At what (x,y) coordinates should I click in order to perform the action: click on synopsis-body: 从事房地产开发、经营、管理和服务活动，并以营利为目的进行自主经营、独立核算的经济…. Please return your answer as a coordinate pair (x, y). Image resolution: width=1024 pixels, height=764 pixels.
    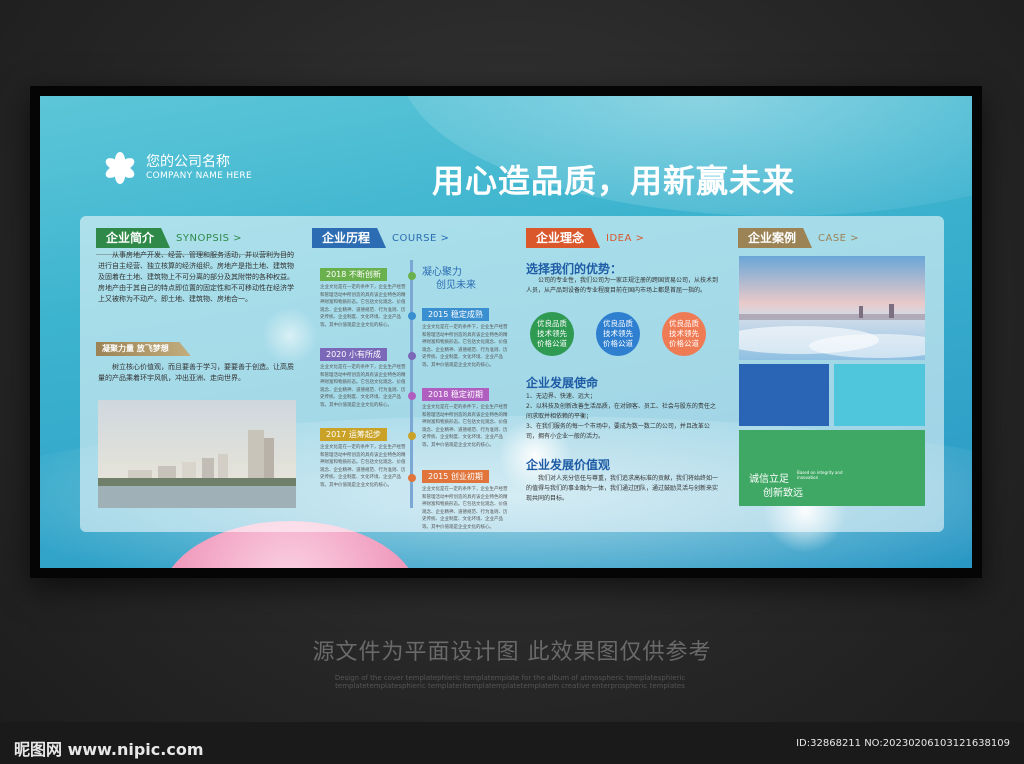
    Looking at the image, I should click on (196, 277).